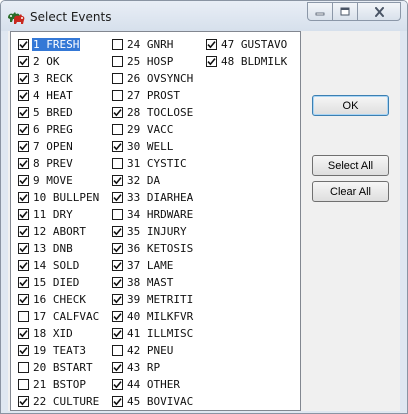 The height and width of the screenshot is (414, 408). Describe the element at coordinates (153, 180) in the screenshot. I see `event-item: 32 DA` at that location.